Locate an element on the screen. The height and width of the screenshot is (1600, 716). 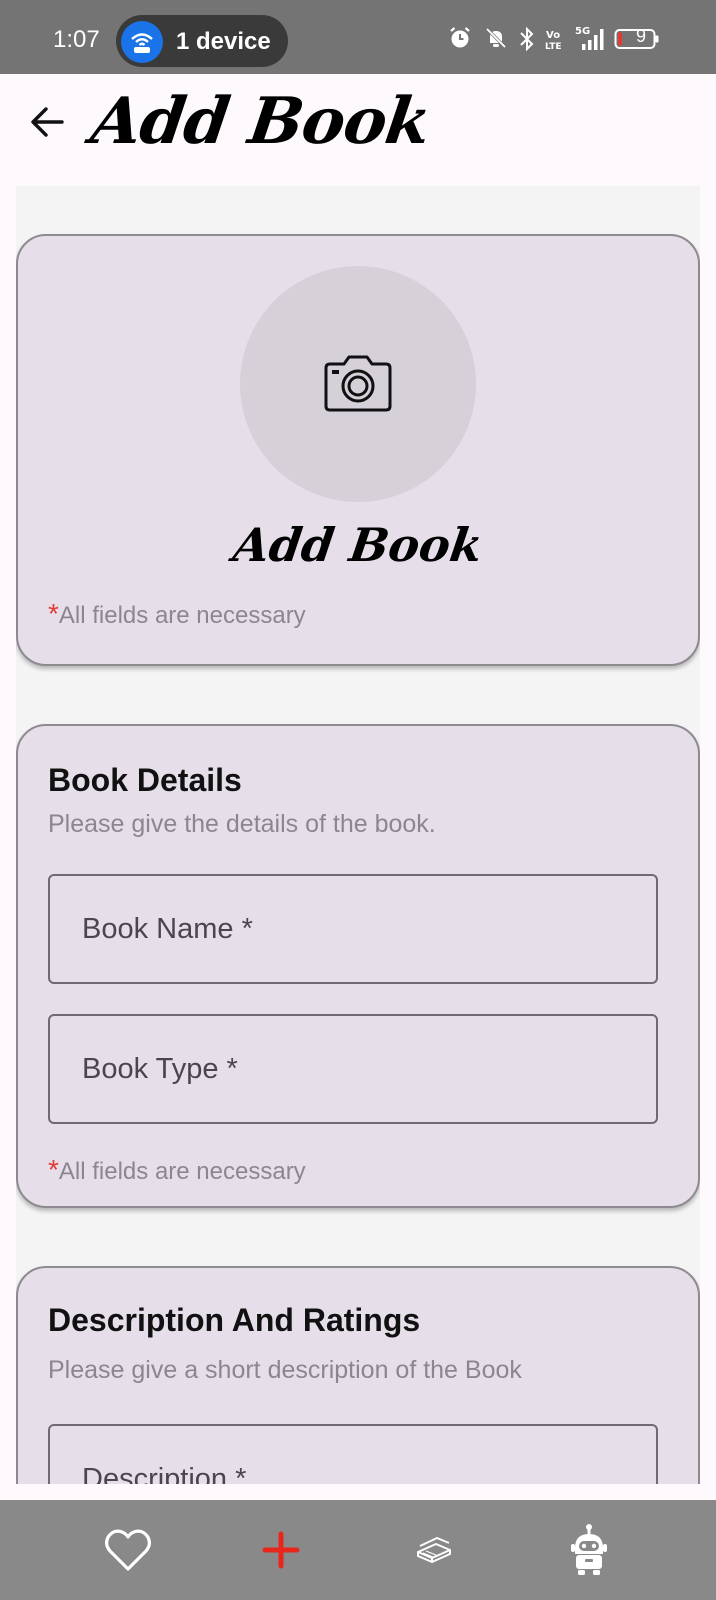
library-nav-button is located at coordinates (434, 1550).